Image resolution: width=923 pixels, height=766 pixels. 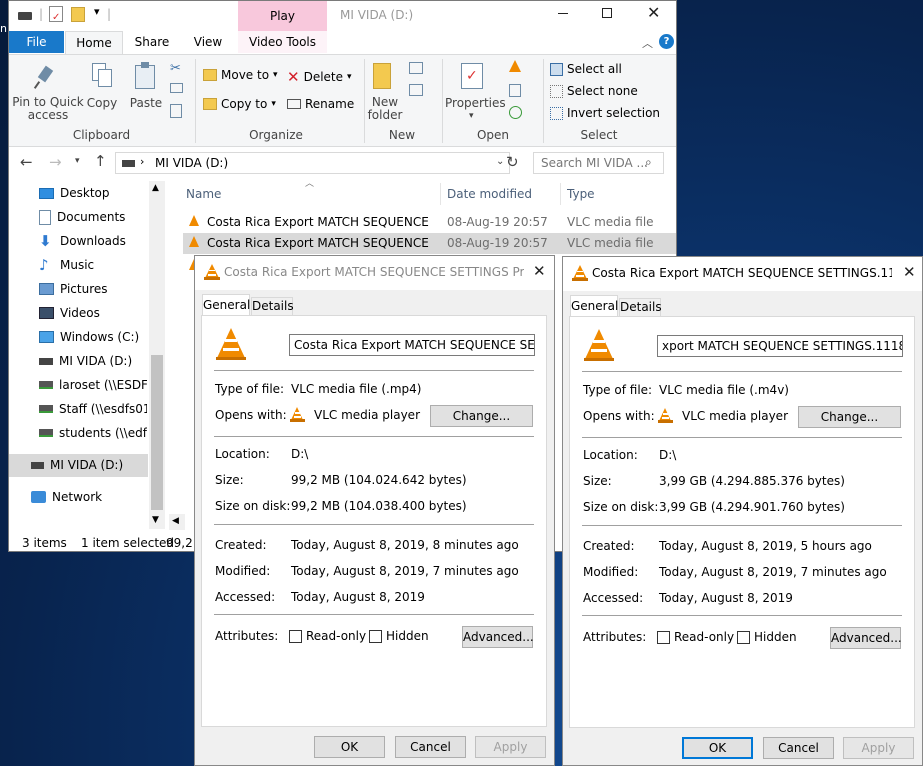 I want to click on scroll-up-icon: ▲, so click(x=155, y=188).